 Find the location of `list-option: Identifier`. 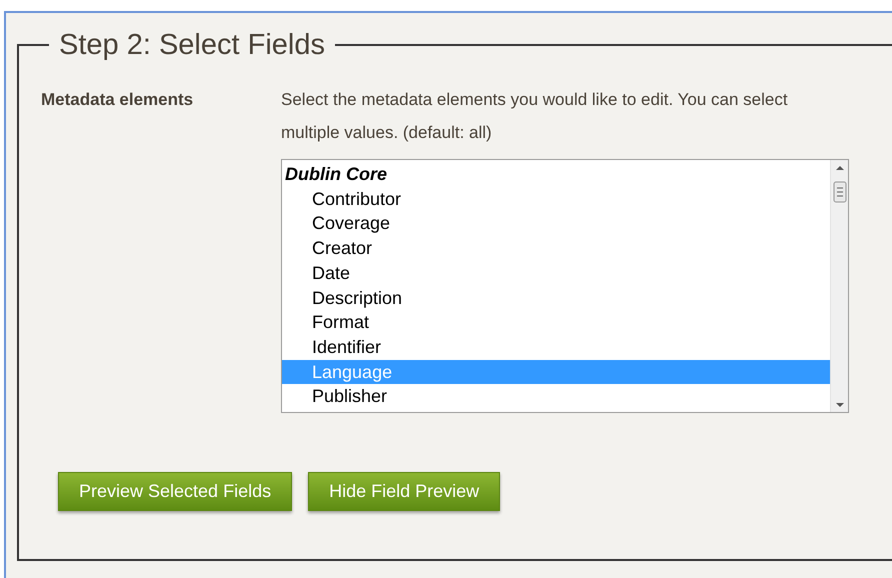

list-option: Identifier is located at coordinates (556, 347).